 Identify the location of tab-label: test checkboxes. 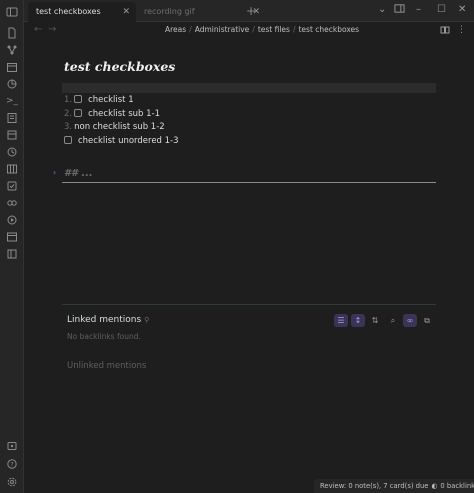
(68, 11).